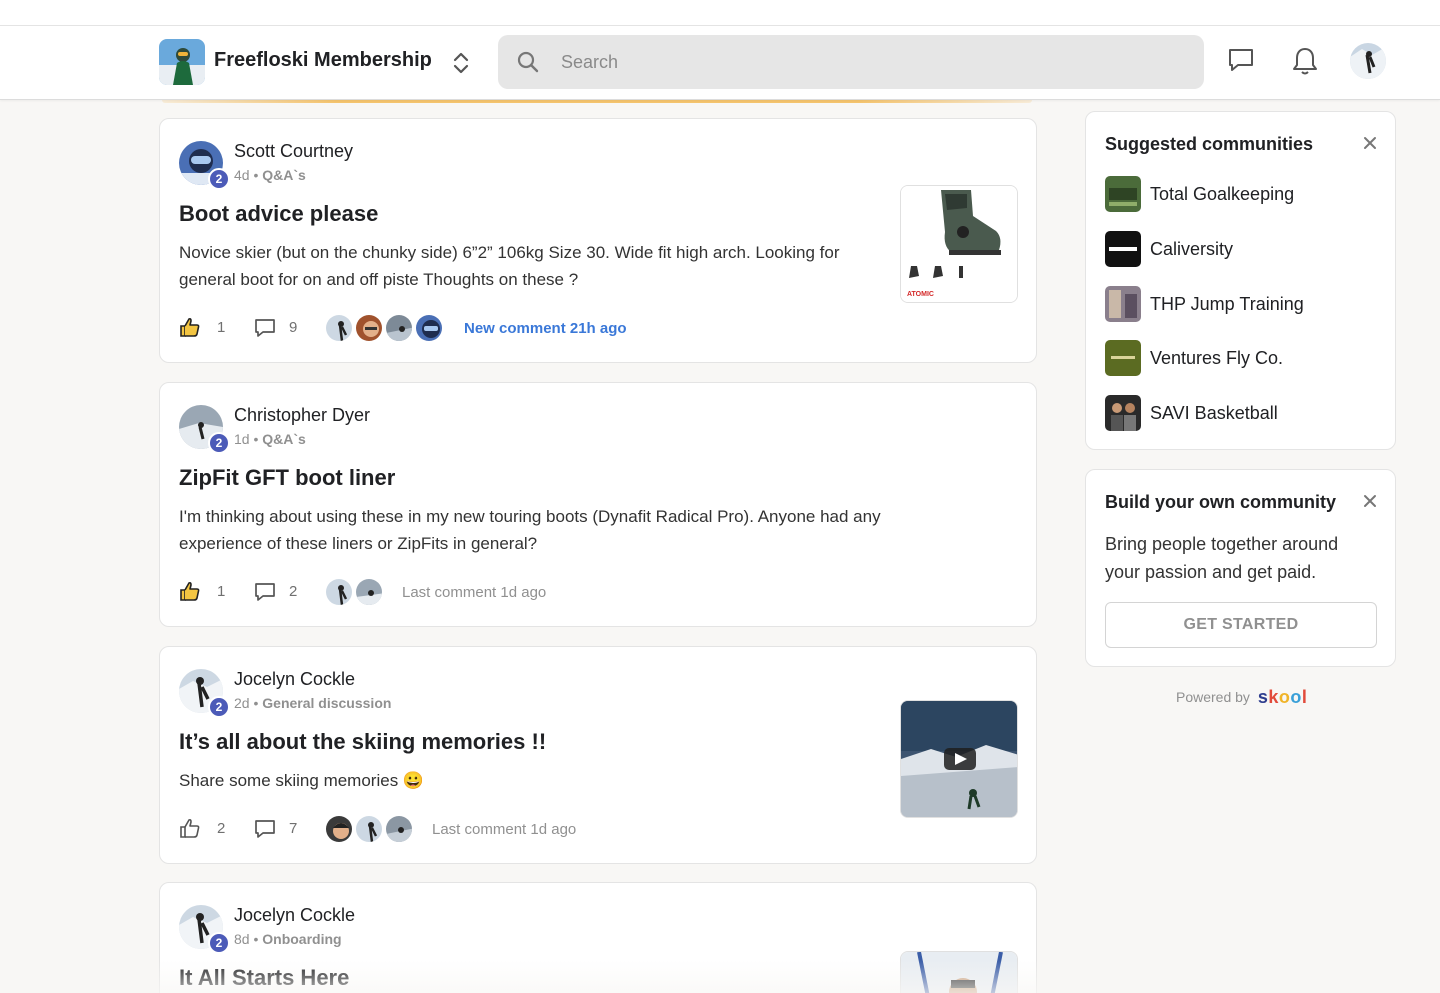 This screenshot has height=993, width=1440. What do you see at coordinates (461, 63) in the screenshot?
I see `community-switcher-icon` at bounding box center [461, 63].